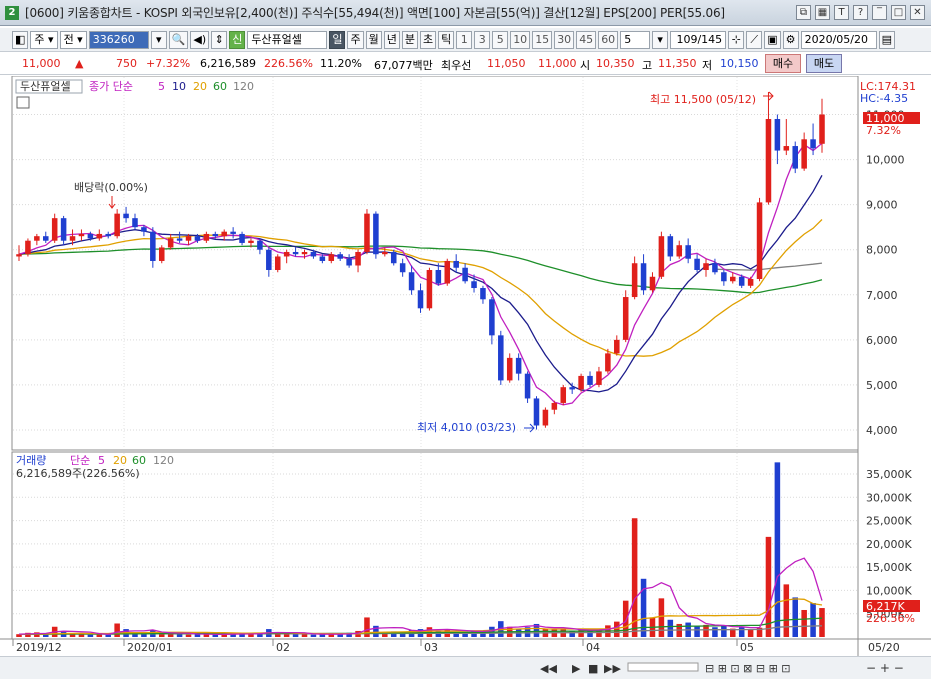 The image size is (931, 683). Describe the element at coordinates (707, 65) in the screenshot. I see `low-label: 저` at that location.